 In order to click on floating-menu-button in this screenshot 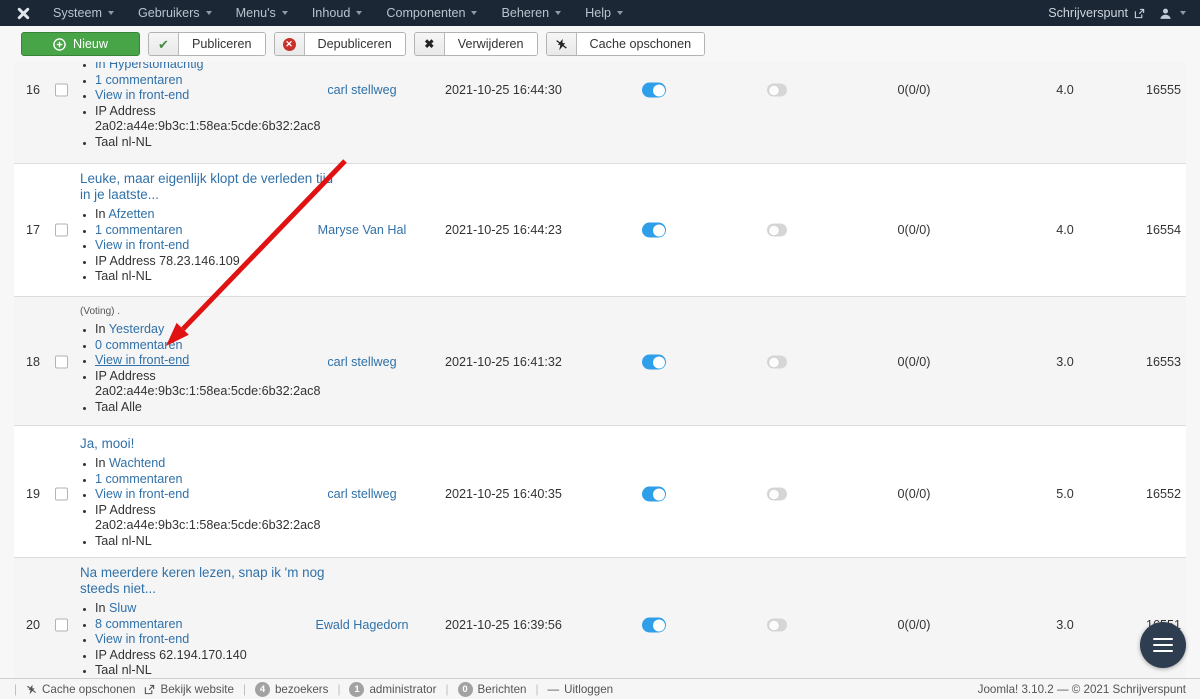, I will do `click(1163, 645)`.